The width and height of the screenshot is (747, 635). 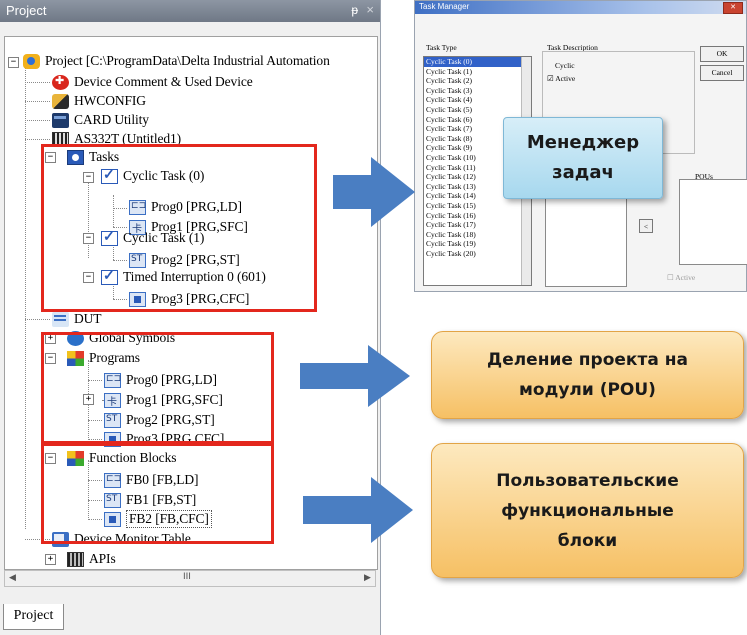 I want to click on ok-button: OK, so click(x=722, y=54).